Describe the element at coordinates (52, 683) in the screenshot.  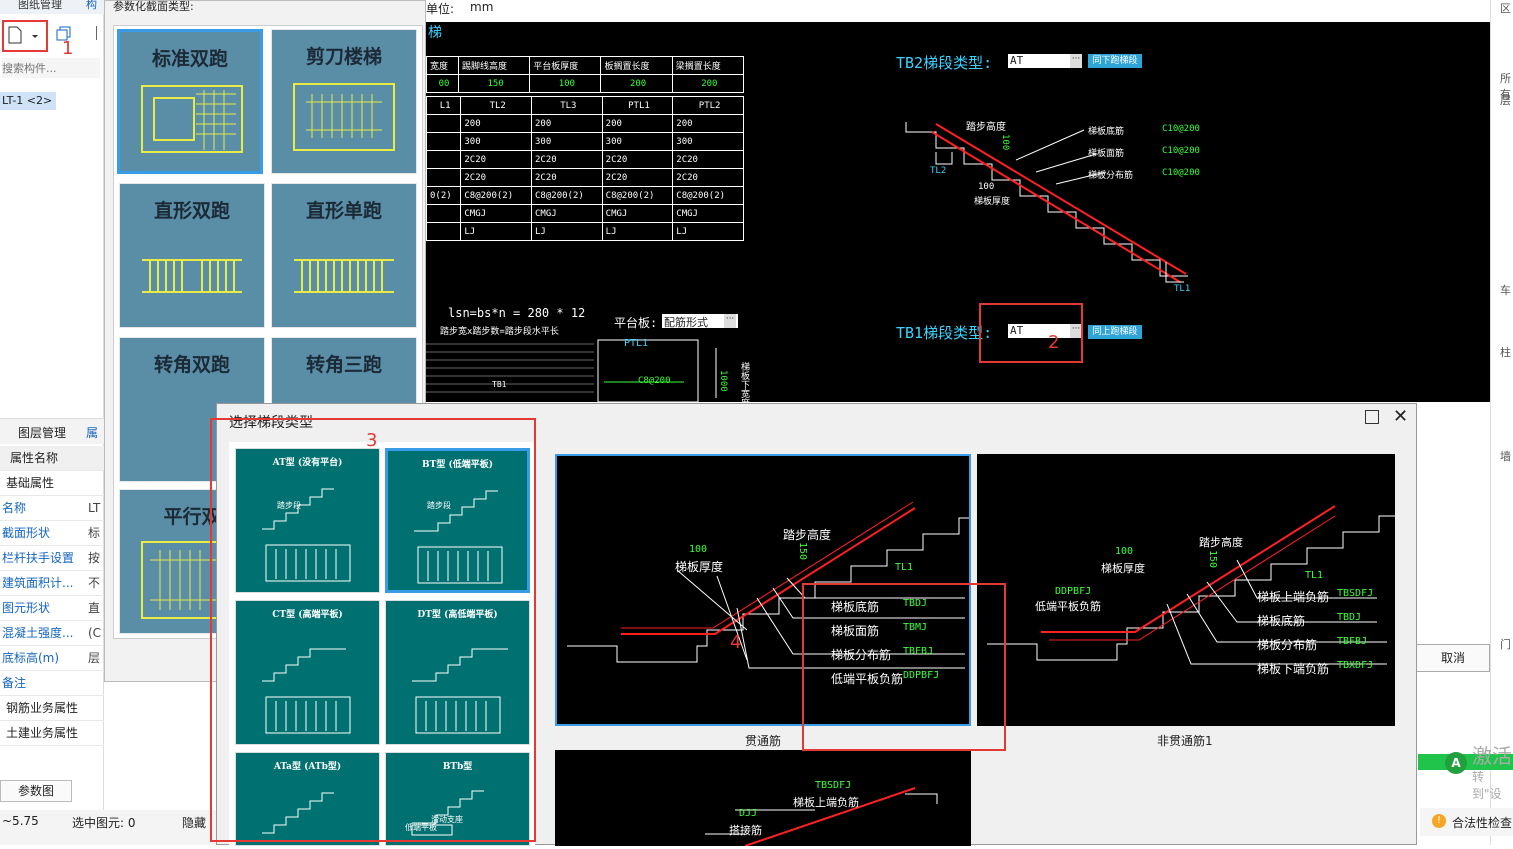
I see `prop-row: 备注` at that location.